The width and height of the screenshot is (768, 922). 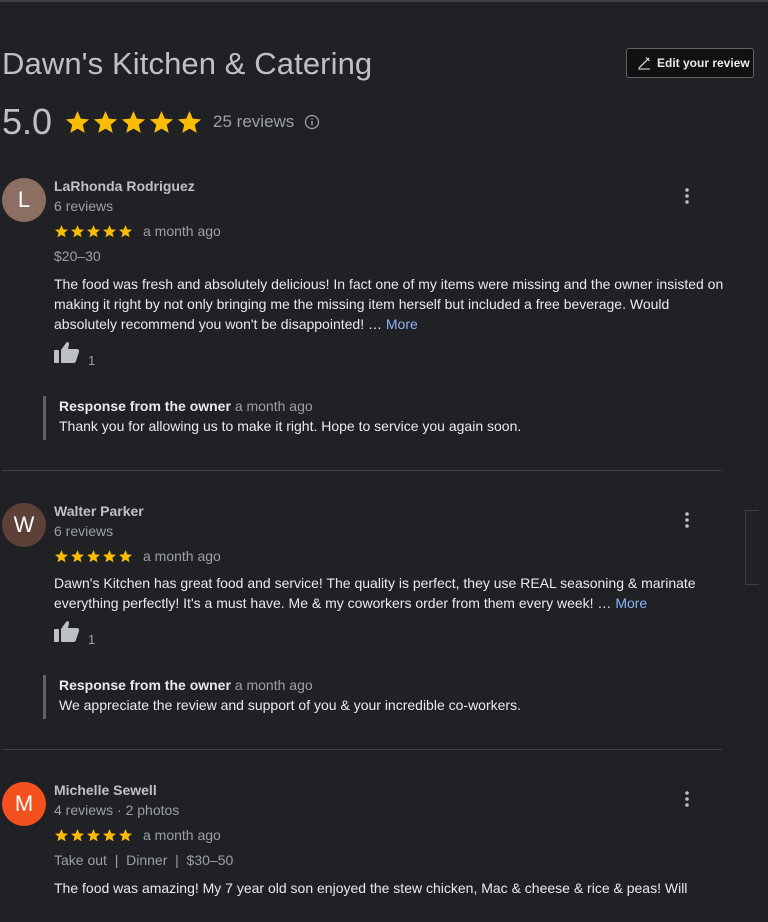 What do you see at coordinates (187, 63) in the screenshot?
I see `place-title: Dawn's Kitchen & Catering` at bounding box center [187, 63].